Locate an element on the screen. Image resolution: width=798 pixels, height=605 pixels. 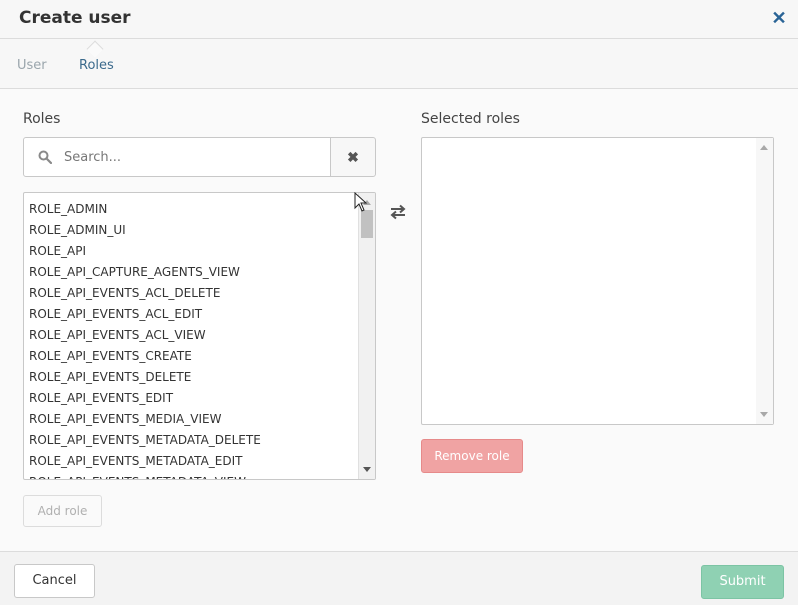
tab-roles: Roles is located at coordinates (96, 65).